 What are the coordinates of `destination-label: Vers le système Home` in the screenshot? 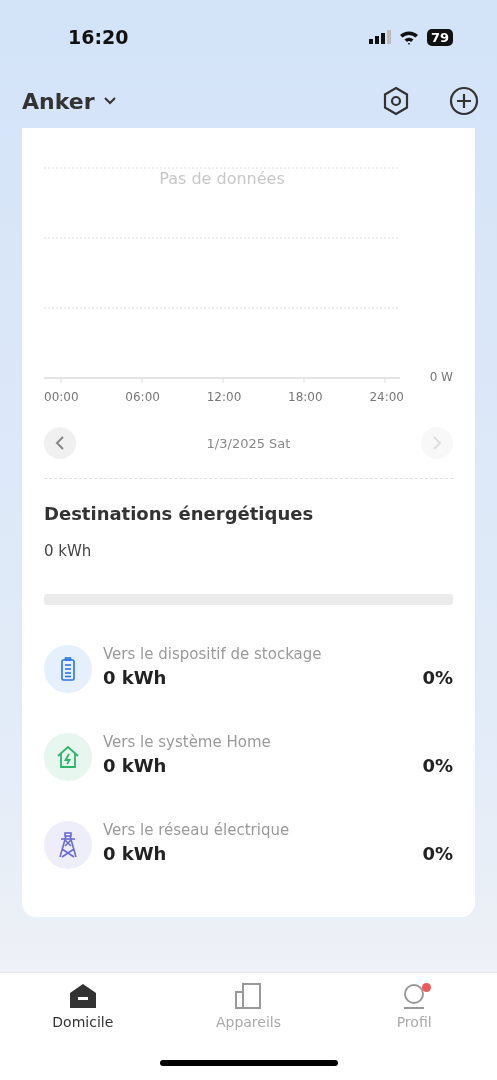 It's located at (187, 741).